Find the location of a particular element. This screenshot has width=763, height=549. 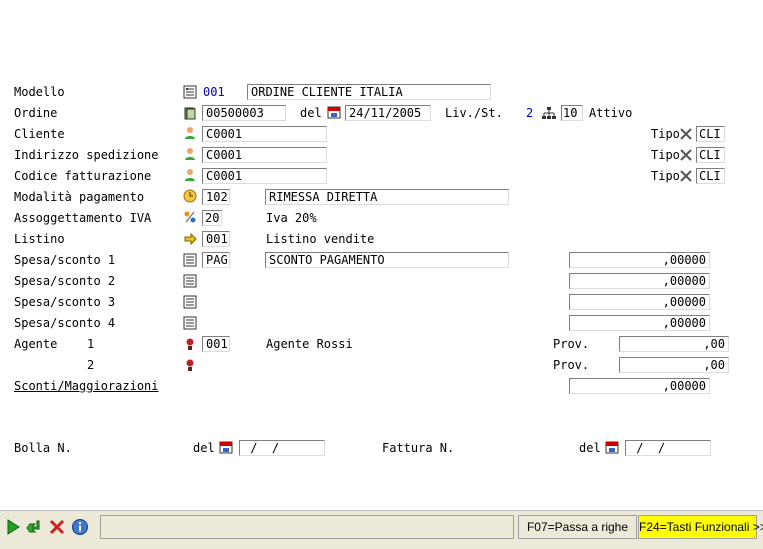

fattura-del-label: del is located at coordinates (590, 448).